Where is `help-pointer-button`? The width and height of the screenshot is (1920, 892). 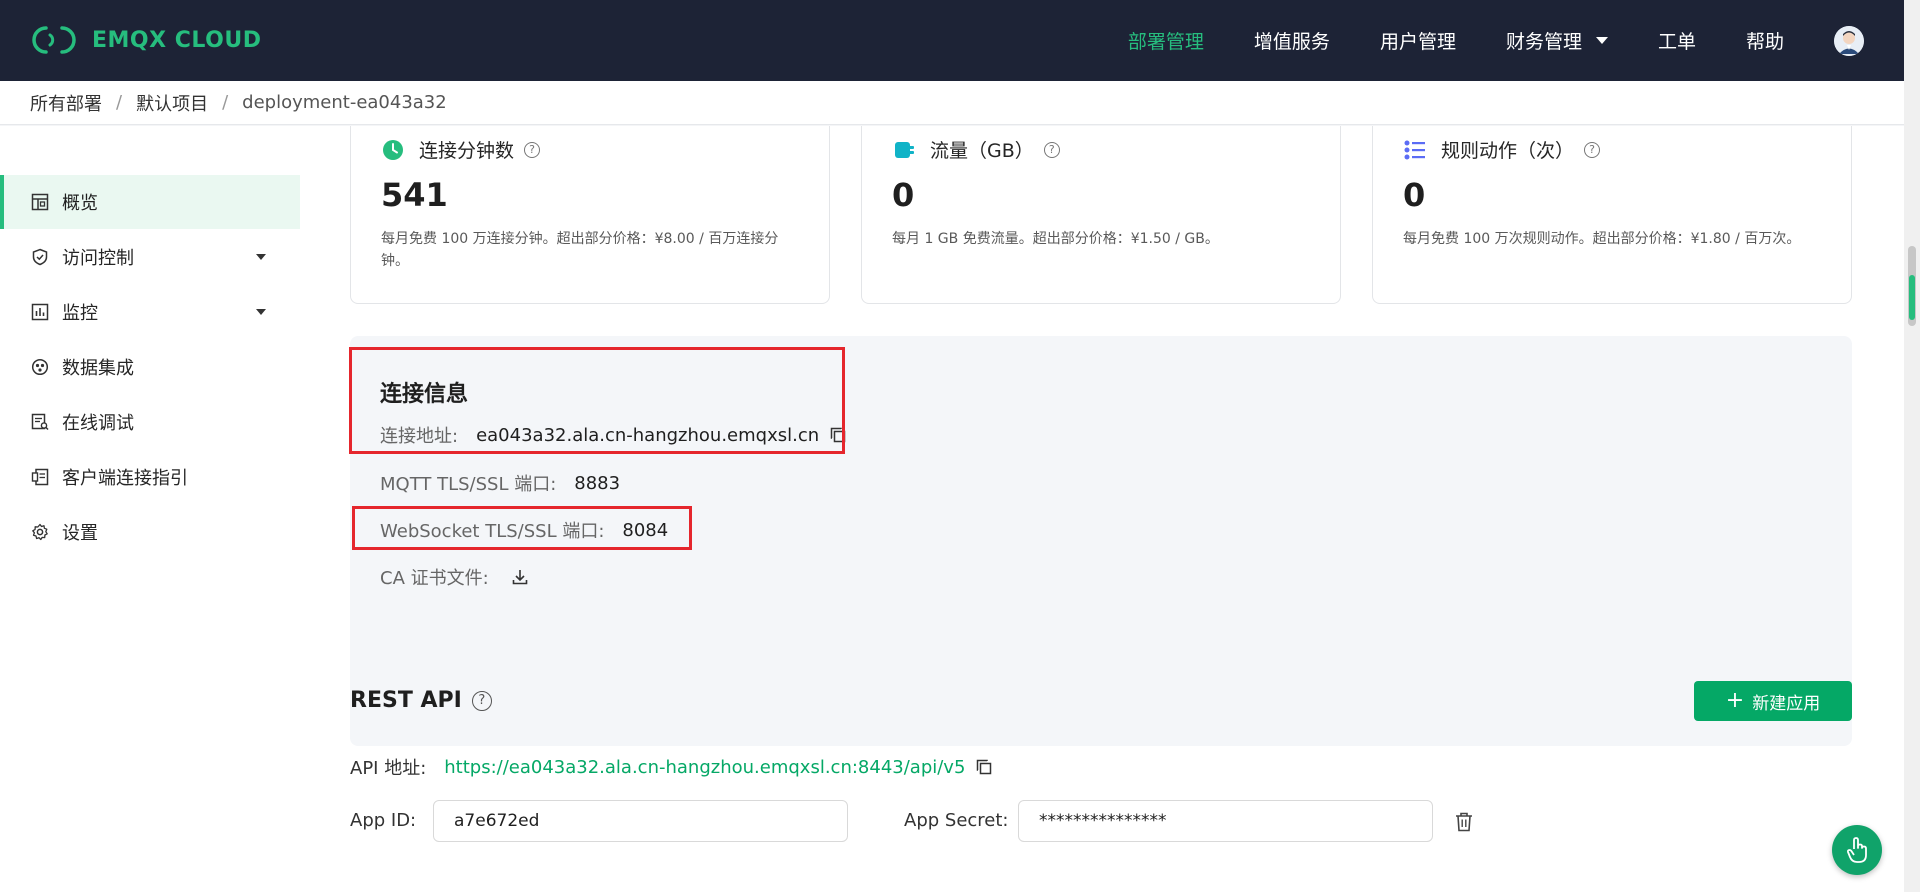
help-pointer-button is located at coordinates (1857, 850).